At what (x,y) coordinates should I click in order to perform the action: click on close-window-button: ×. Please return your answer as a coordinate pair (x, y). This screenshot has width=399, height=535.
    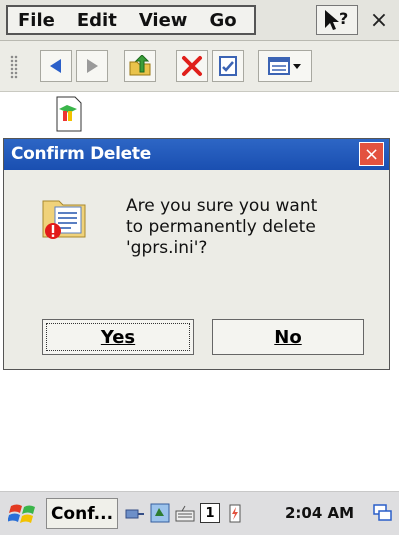
    Looking at the image, I should click on (379, 20).